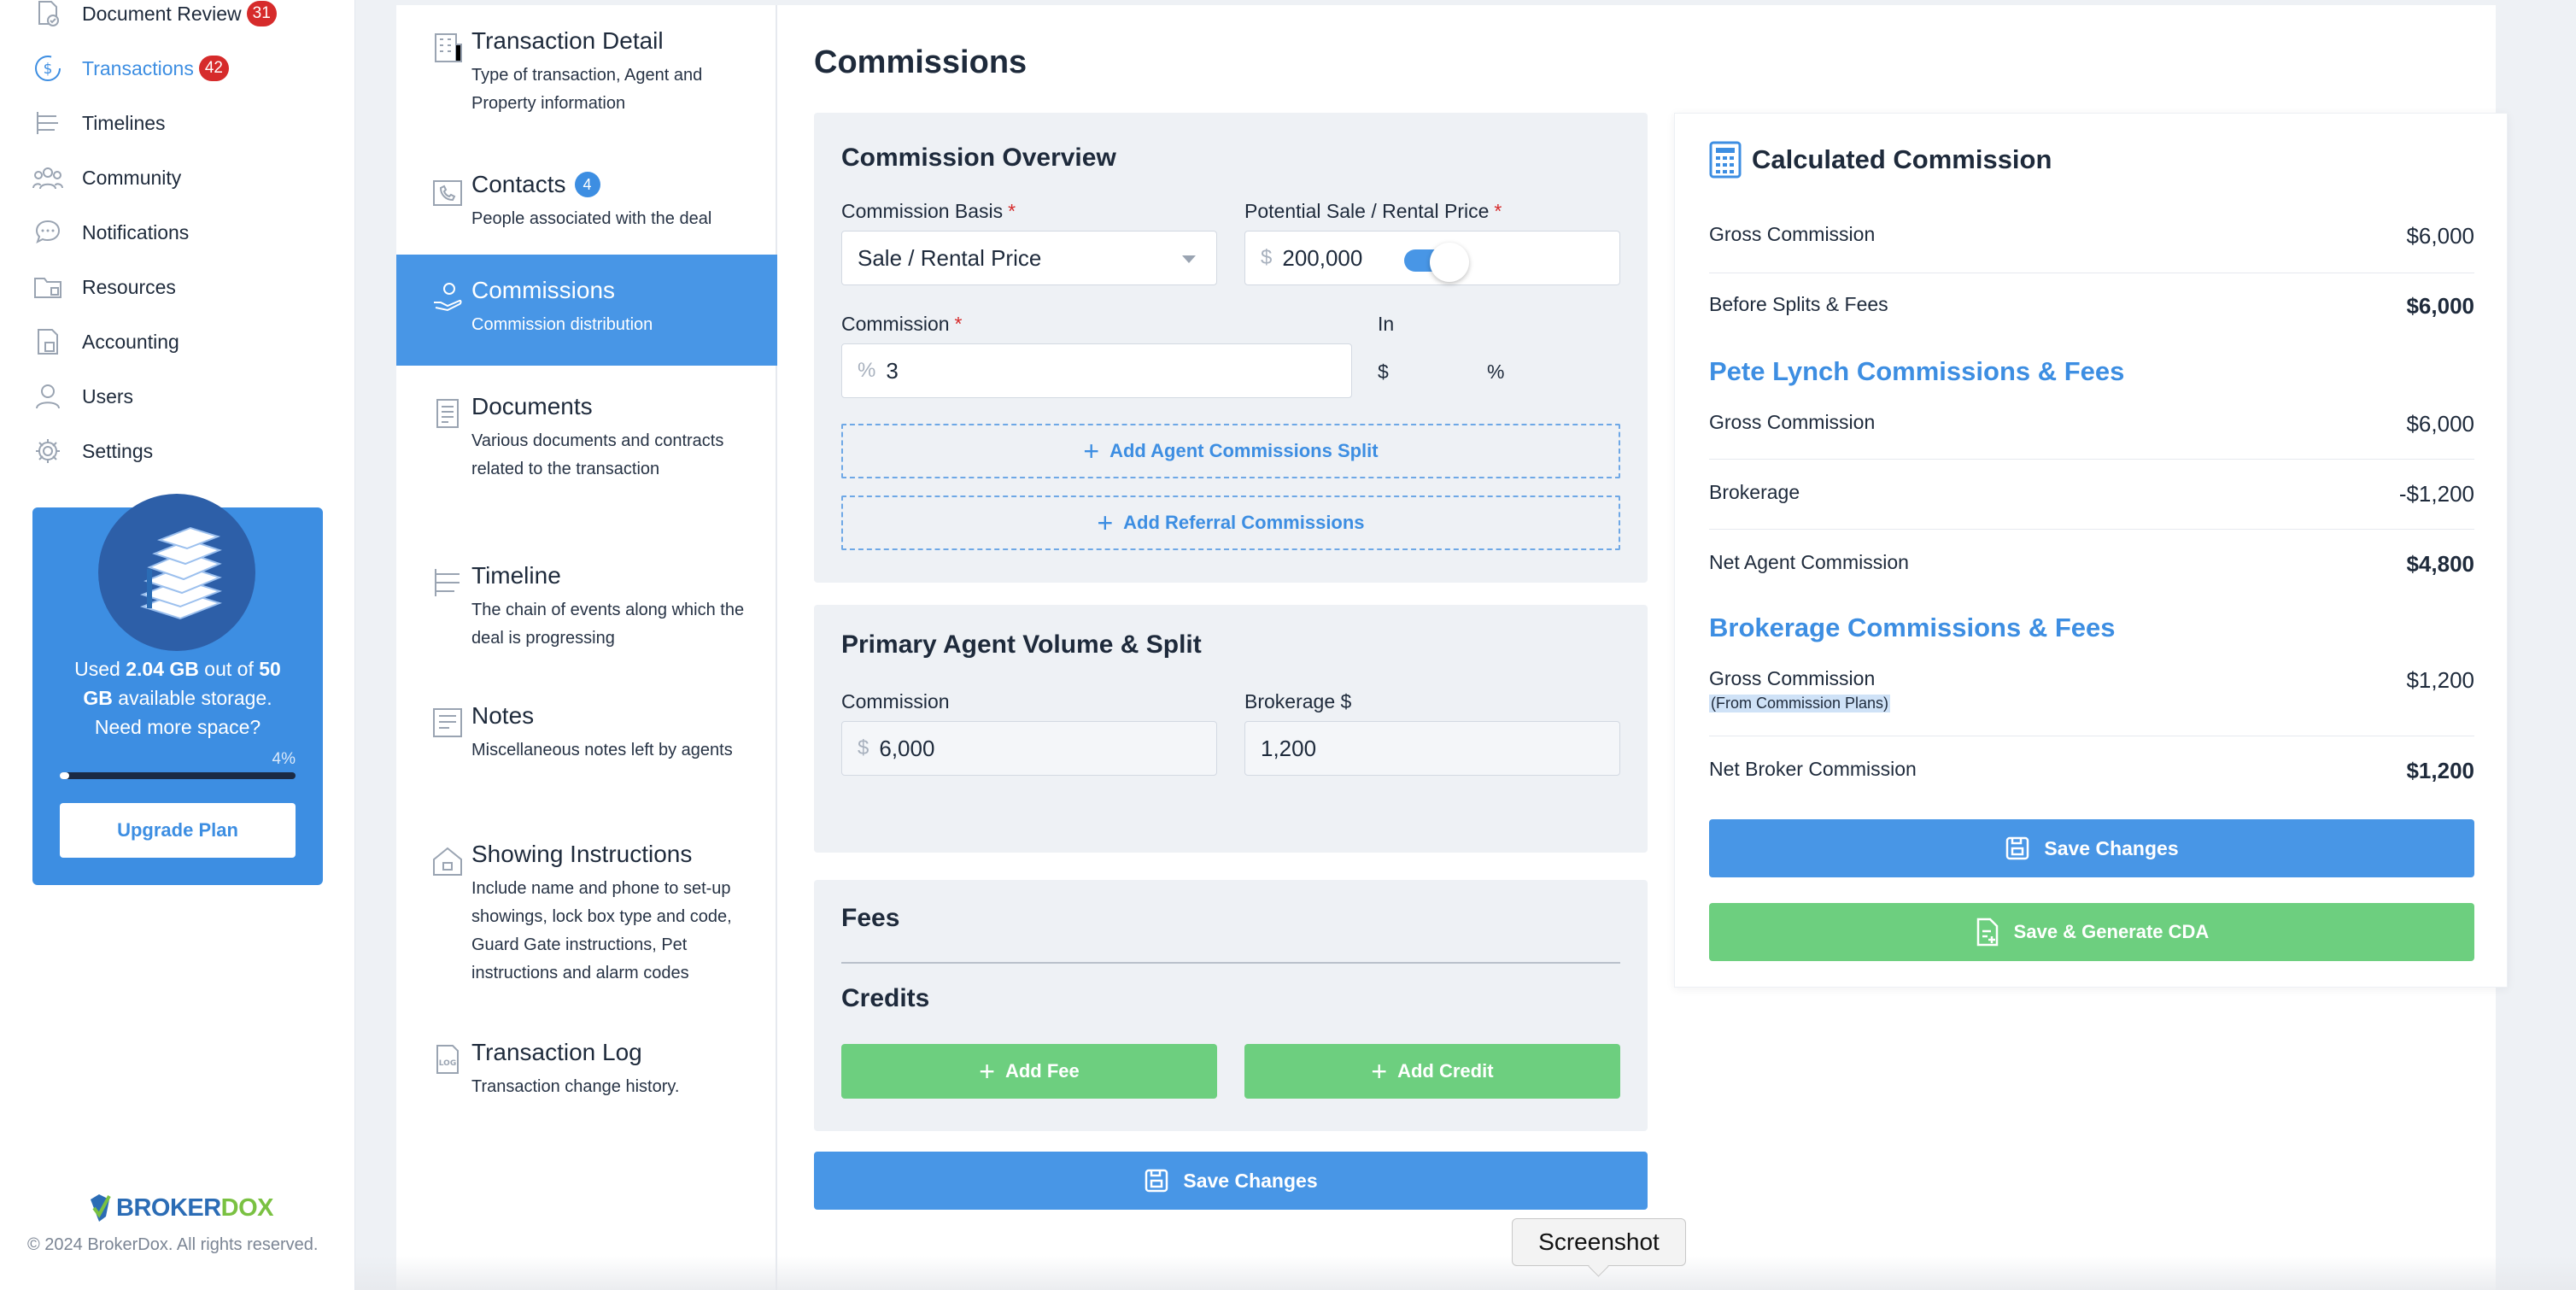 The height and width of the screenshot is (1290, 2576). What do you see at coordinates (863, 747) in the screenshot?
I see `dollar-prefix: $` at bounding box center [863, 747].